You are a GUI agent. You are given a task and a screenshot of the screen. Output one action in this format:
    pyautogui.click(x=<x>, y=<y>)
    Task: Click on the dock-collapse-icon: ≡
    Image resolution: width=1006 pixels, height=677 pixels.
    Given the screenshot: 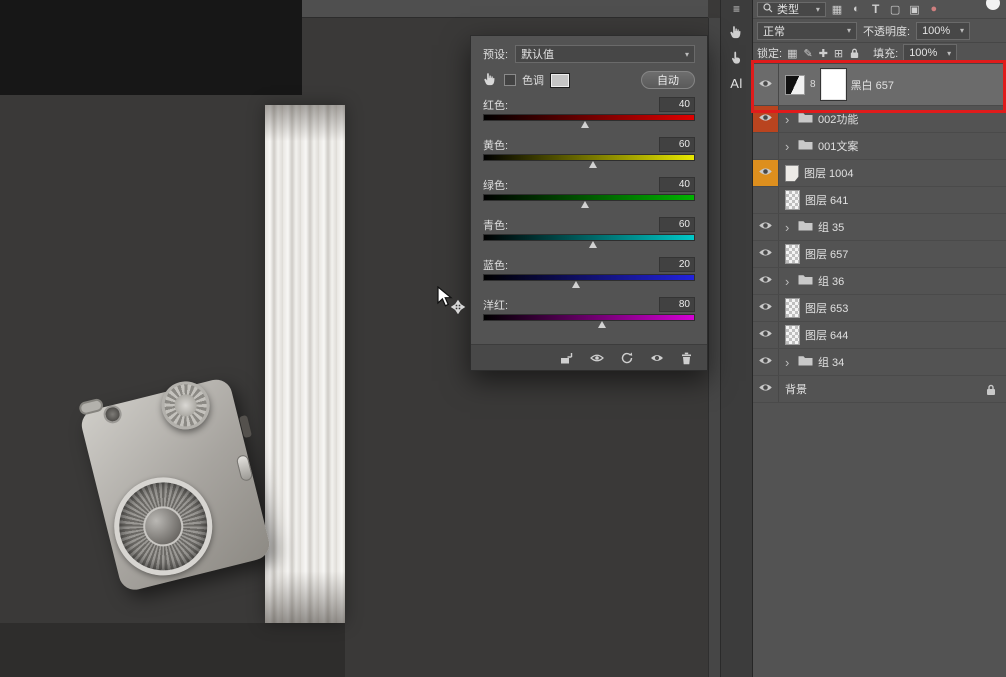 What is the action you would take?
    pyautogui.click(x=736, y=9)
    